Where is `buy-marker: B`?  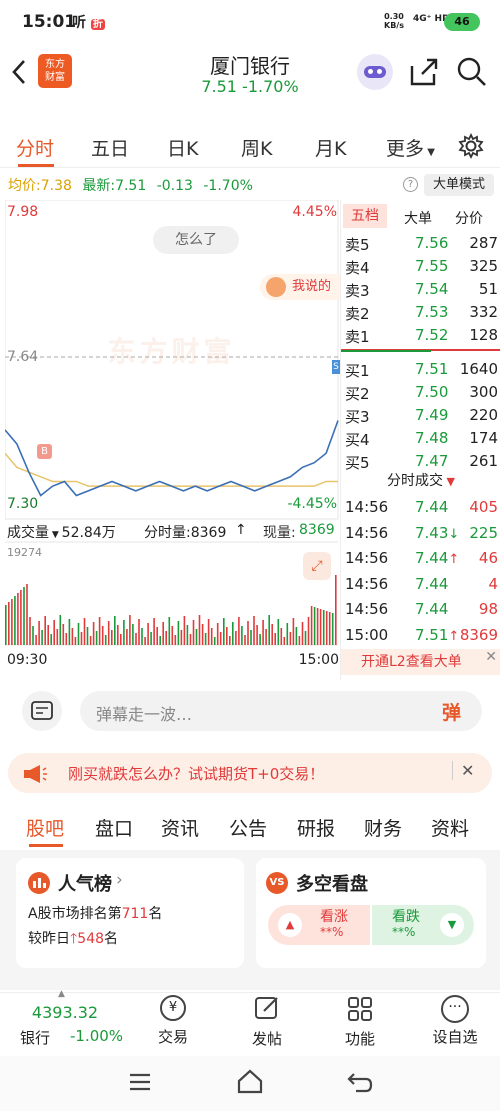 buy-marker: B is located at coordinates (44, 451).